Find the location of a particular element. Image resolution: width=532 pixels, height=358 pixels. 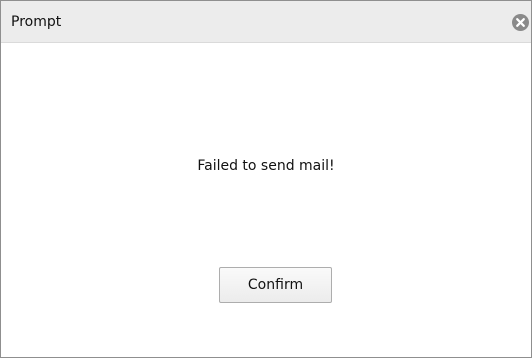

dialog-message: Failed to send mail! is located at coordinates (266, 166).